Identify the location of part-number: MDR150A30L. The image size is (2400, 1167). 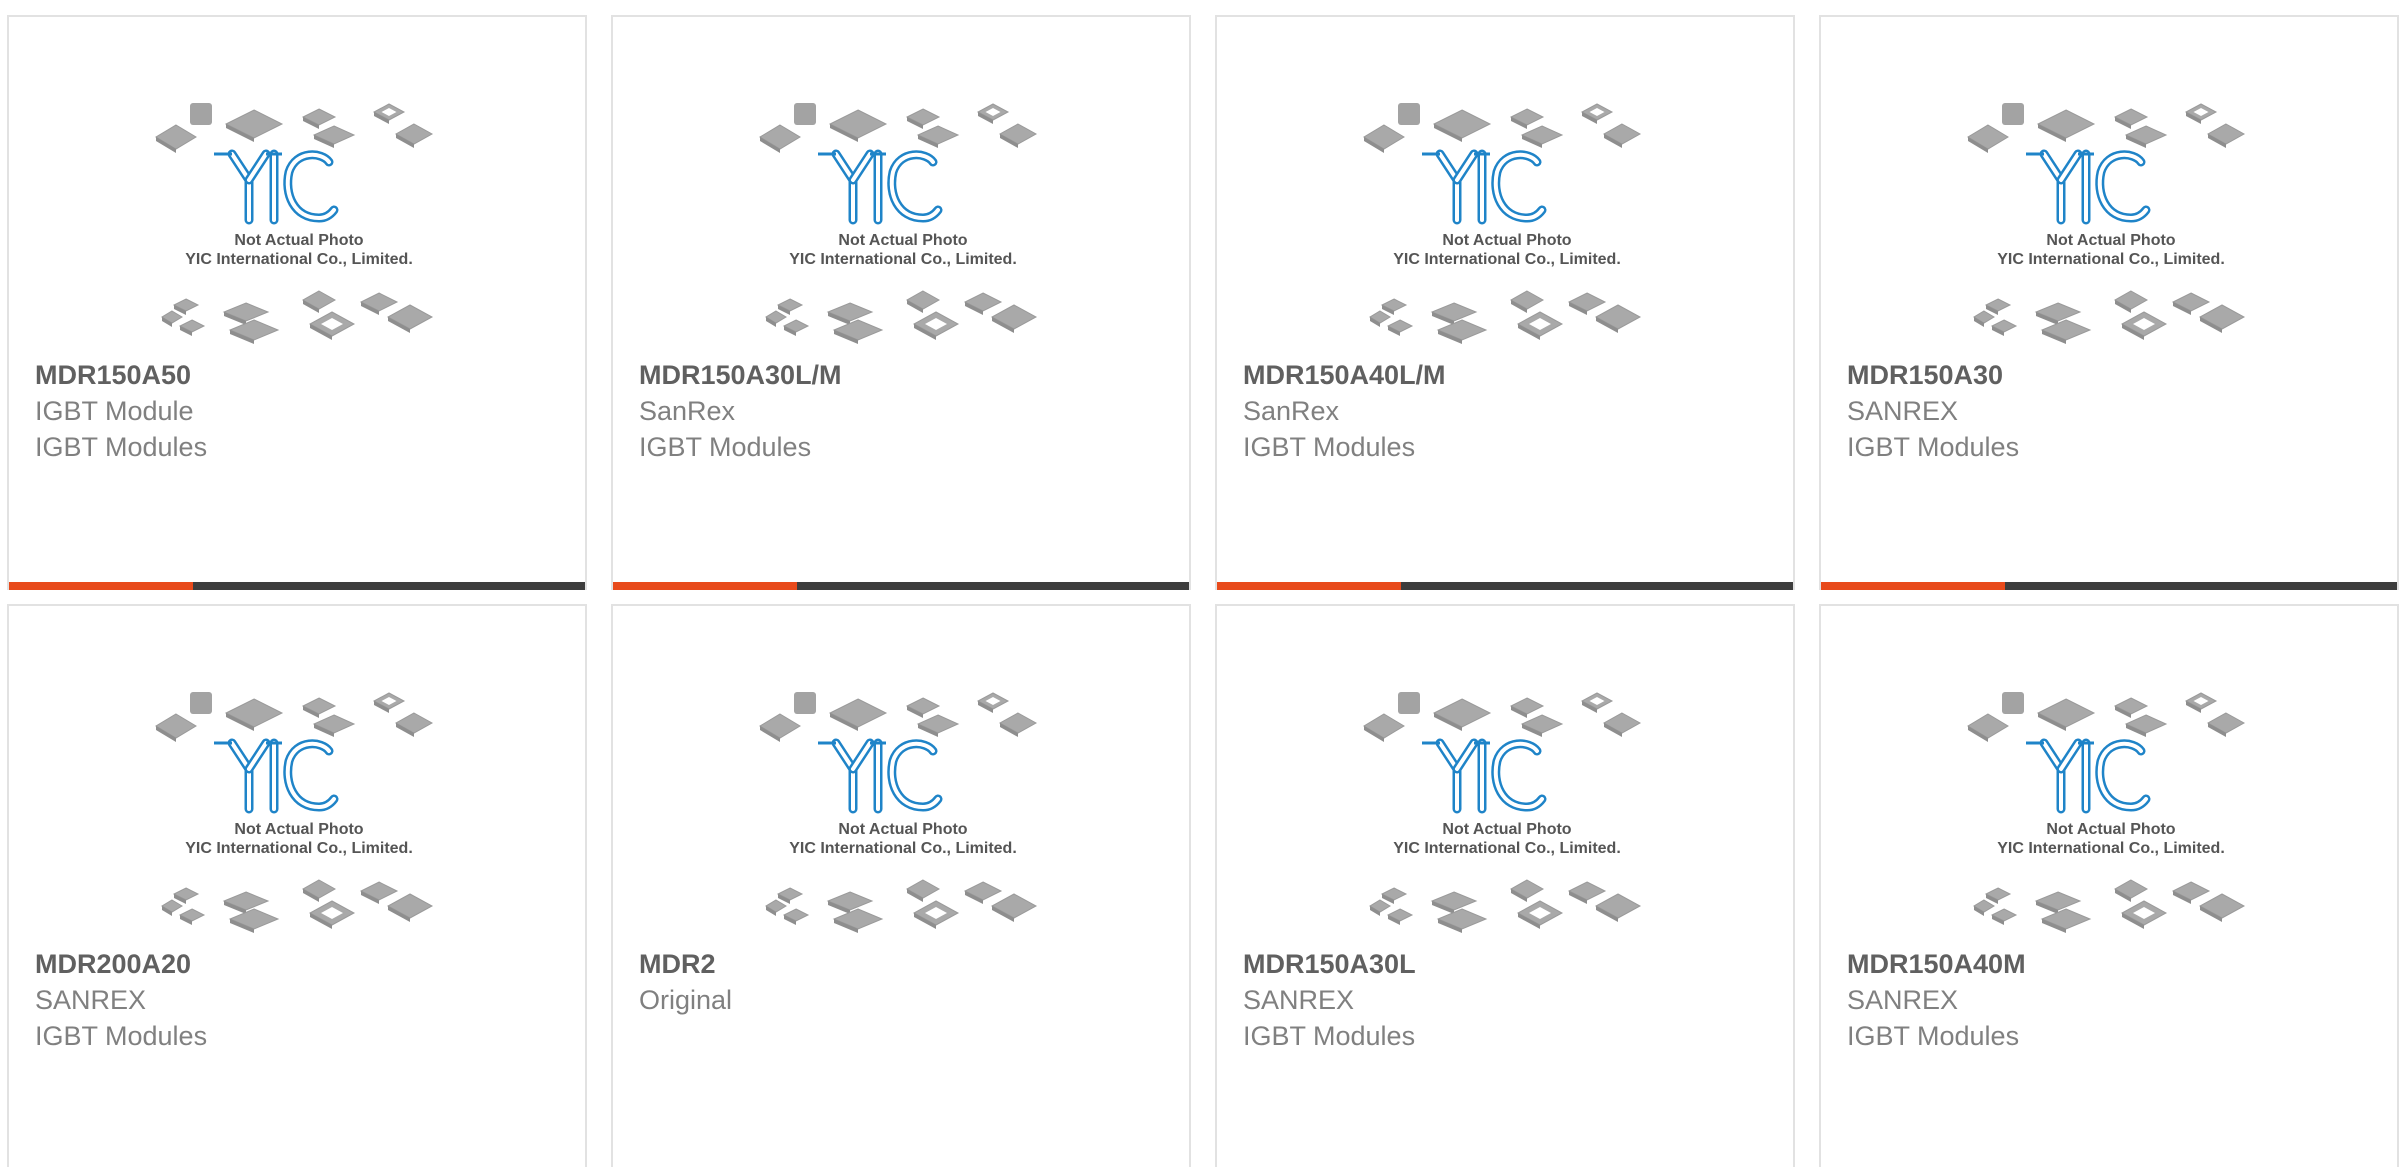
(1508, 964).